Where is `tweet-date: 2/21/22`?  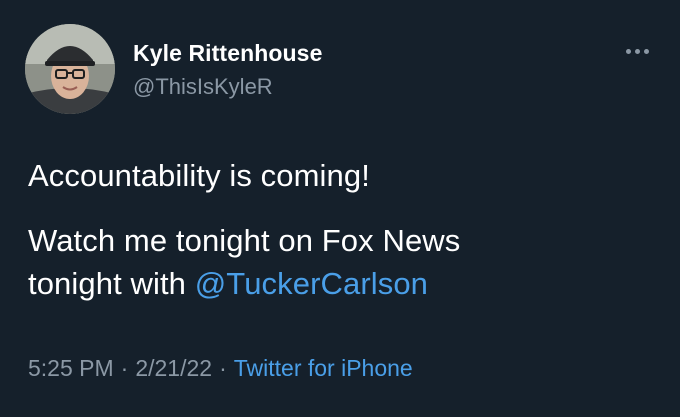 tweet-date: 2/21/22 is located at coordinates (173, 368).